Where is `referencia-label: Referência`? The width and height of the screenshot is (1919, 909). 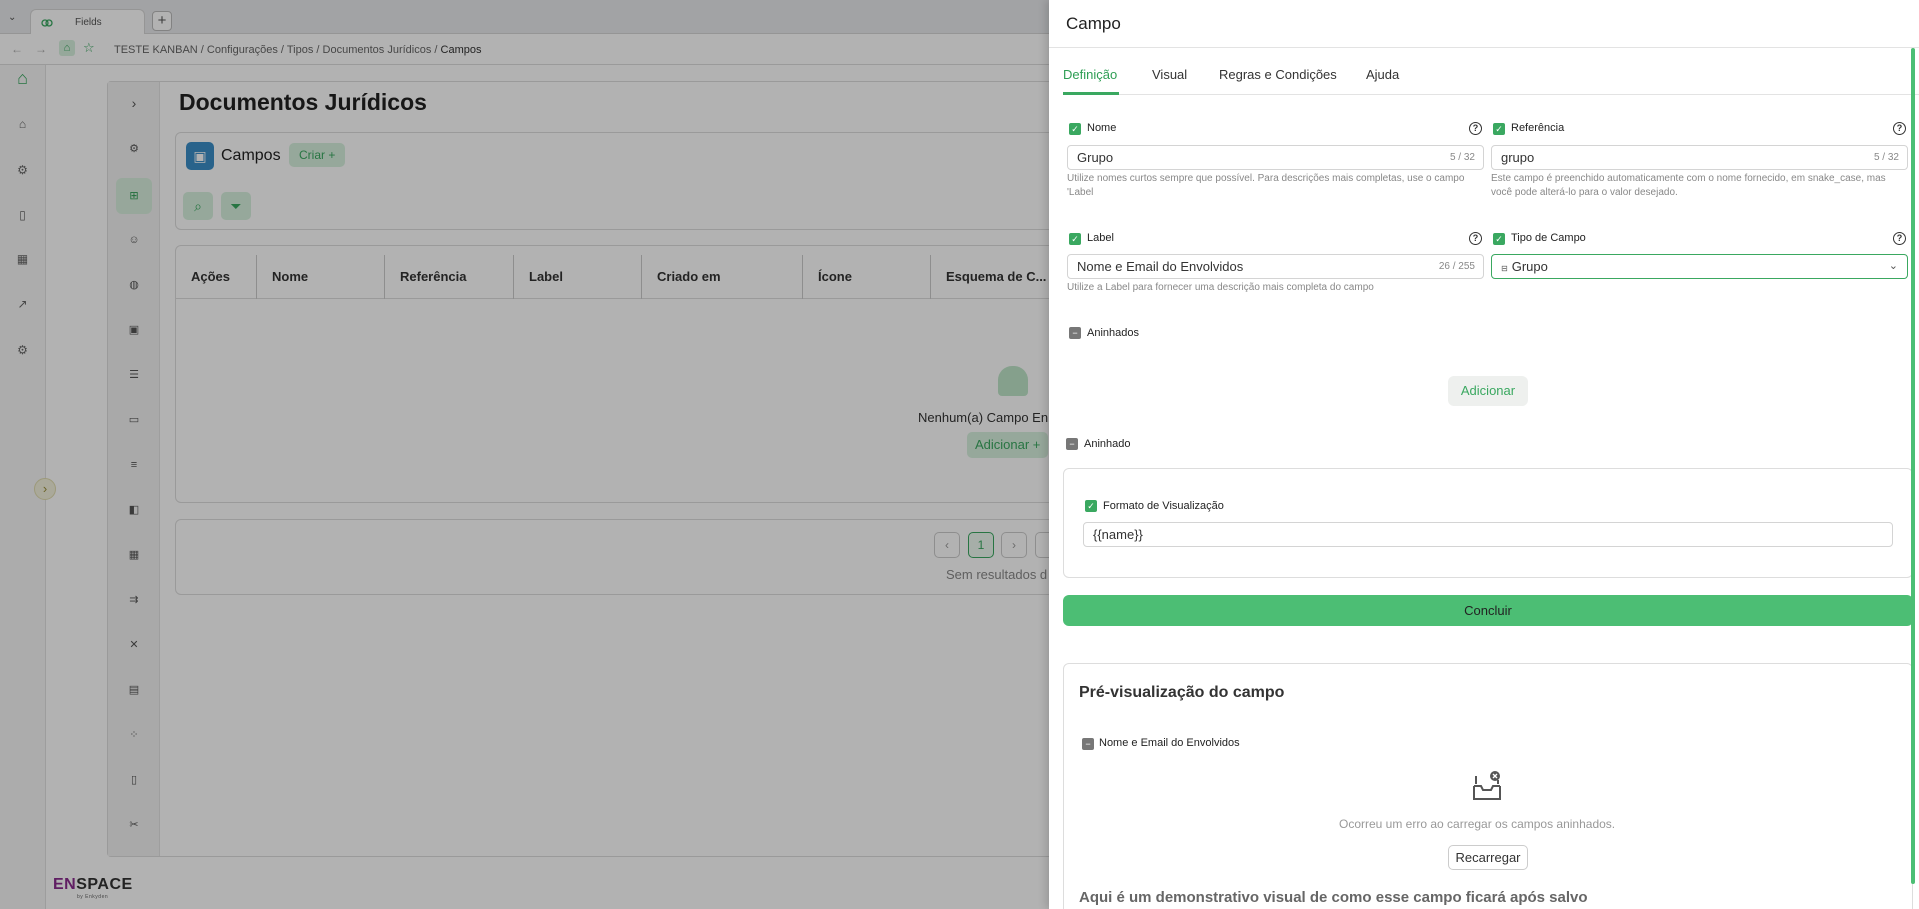 referencia-label: Referência is located at coordinates (1538, 128).